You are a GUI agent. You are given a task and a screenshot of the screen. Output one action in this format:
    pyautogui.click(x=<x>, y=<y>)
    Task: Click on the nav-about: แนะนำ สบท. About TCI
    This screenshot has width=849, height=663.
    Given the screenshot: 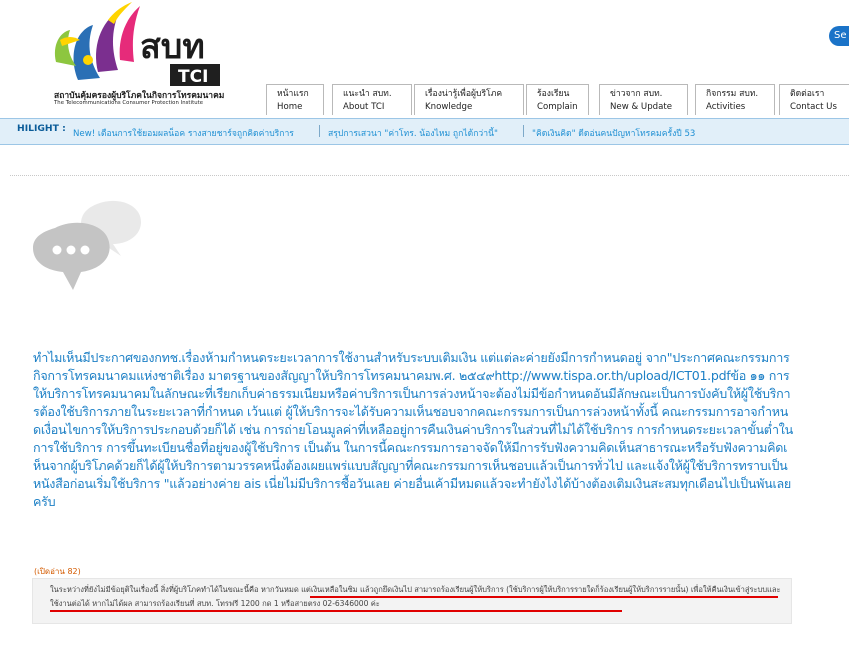 What is the action you would take?
    pyautogui.click(x=372, y=99)
    